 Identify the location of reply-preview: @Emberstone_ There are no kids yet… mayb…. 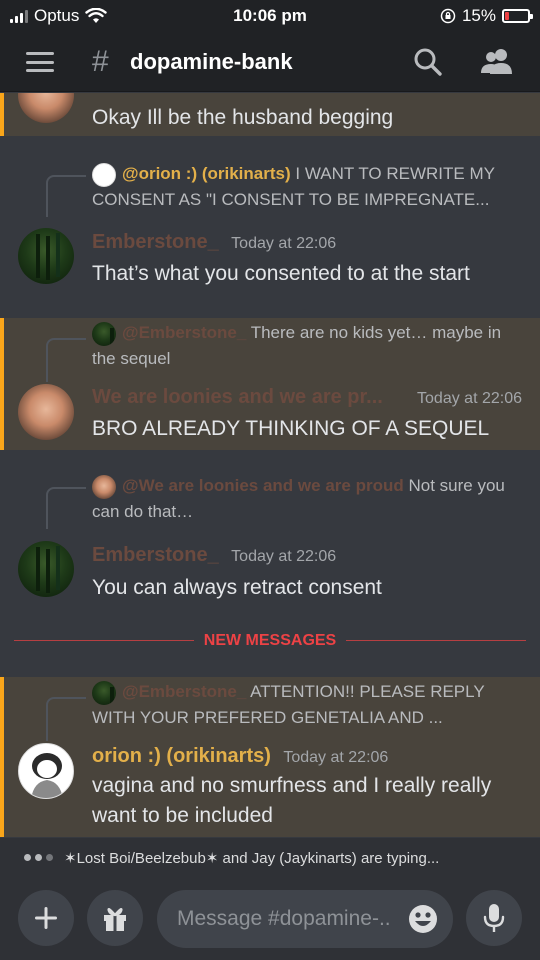
(309, 346).